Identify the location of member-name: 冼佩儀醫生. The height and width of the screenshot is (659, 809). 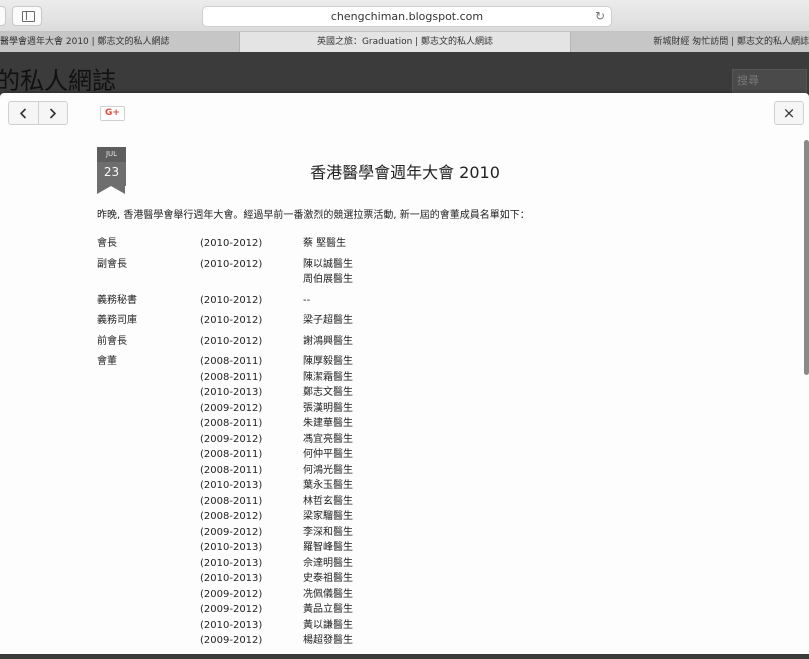
(328, 594).